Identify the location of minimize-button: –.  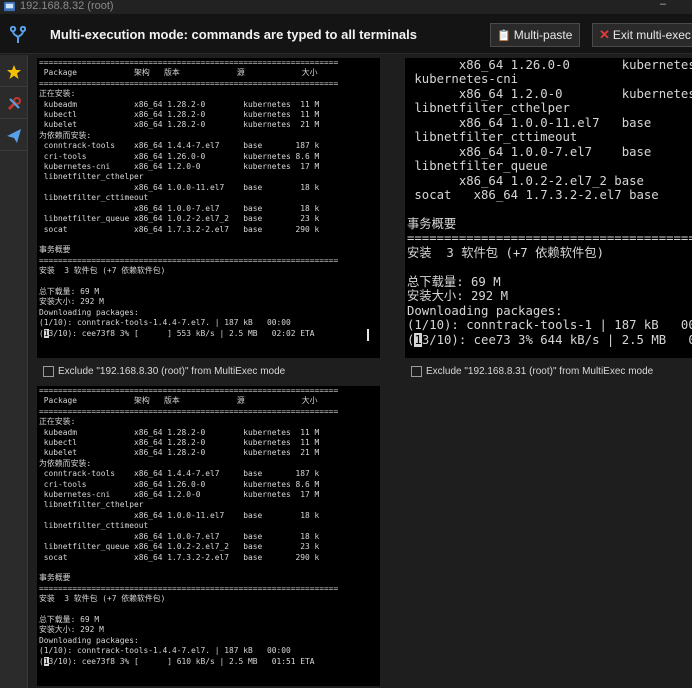
(663, 5).